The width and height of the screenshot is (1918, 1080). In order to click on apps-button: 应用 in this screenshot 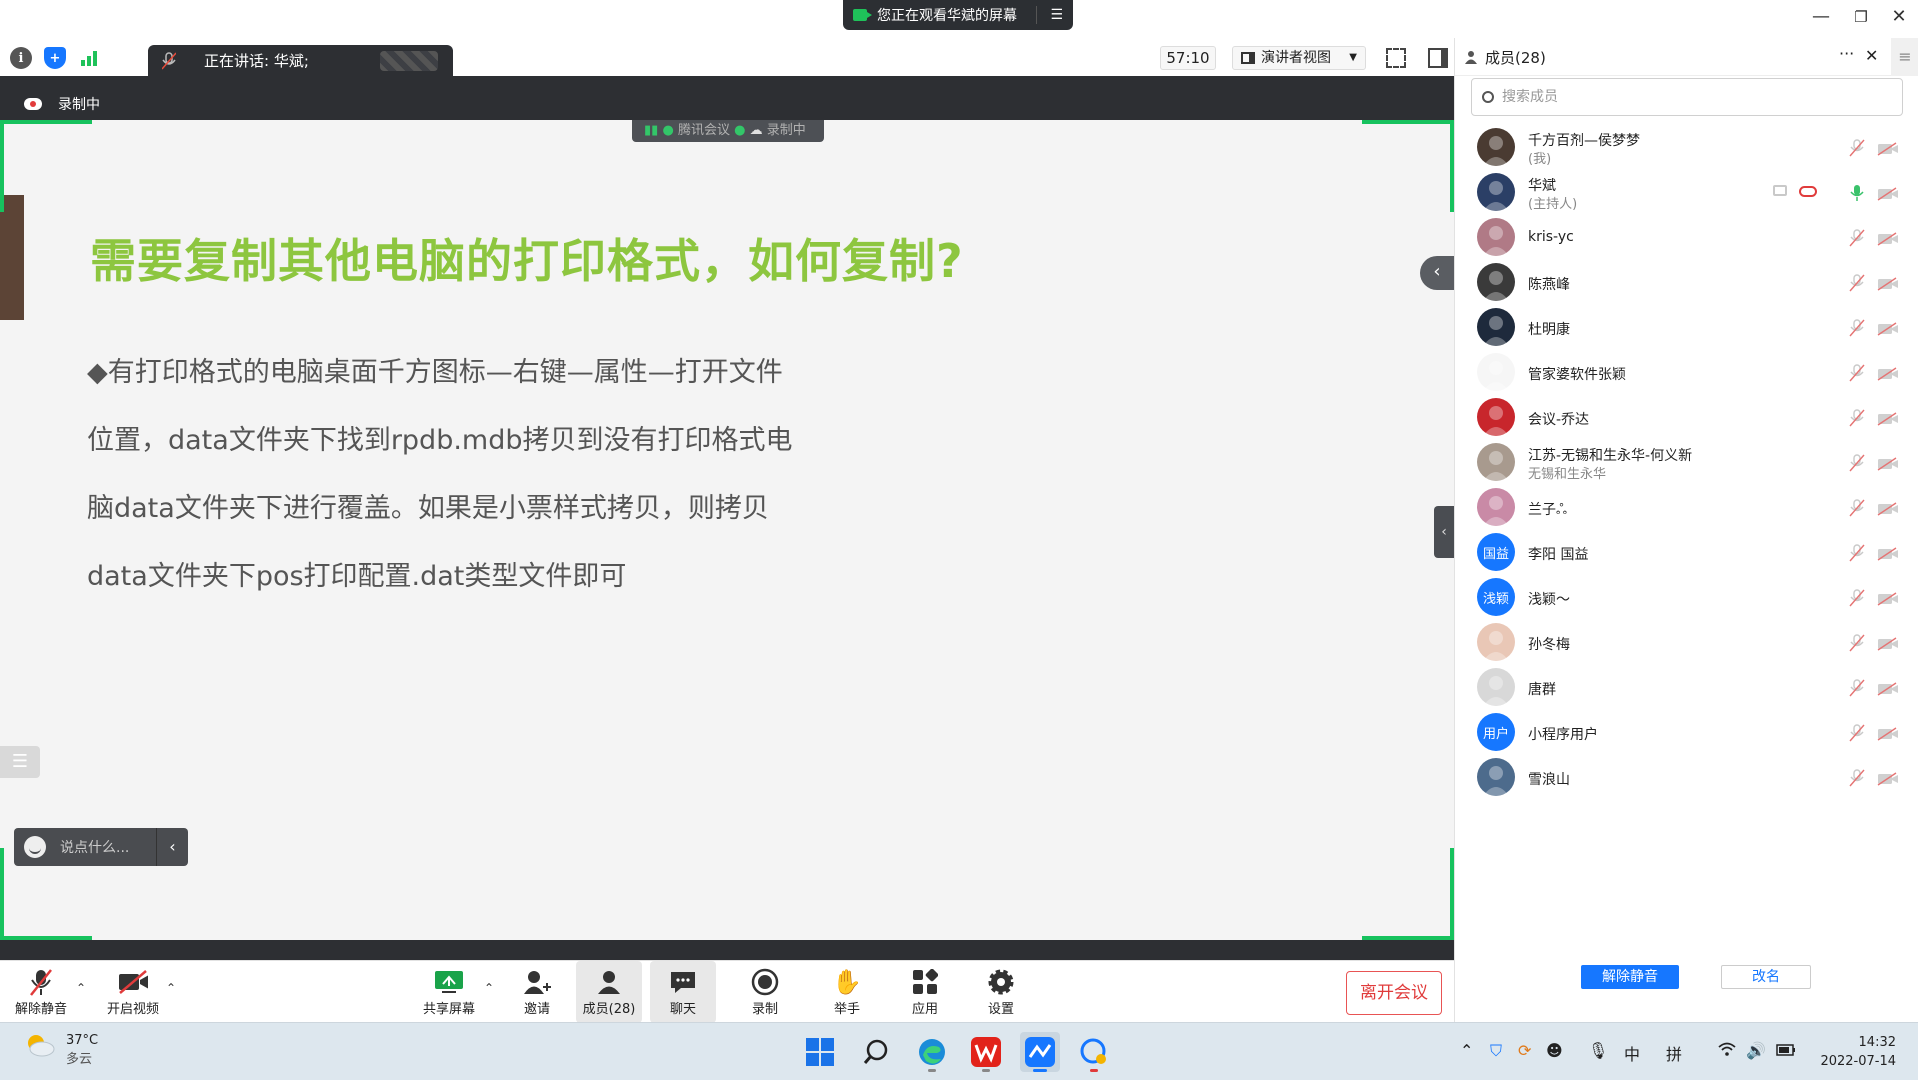, I will do `click(925, 992)`.